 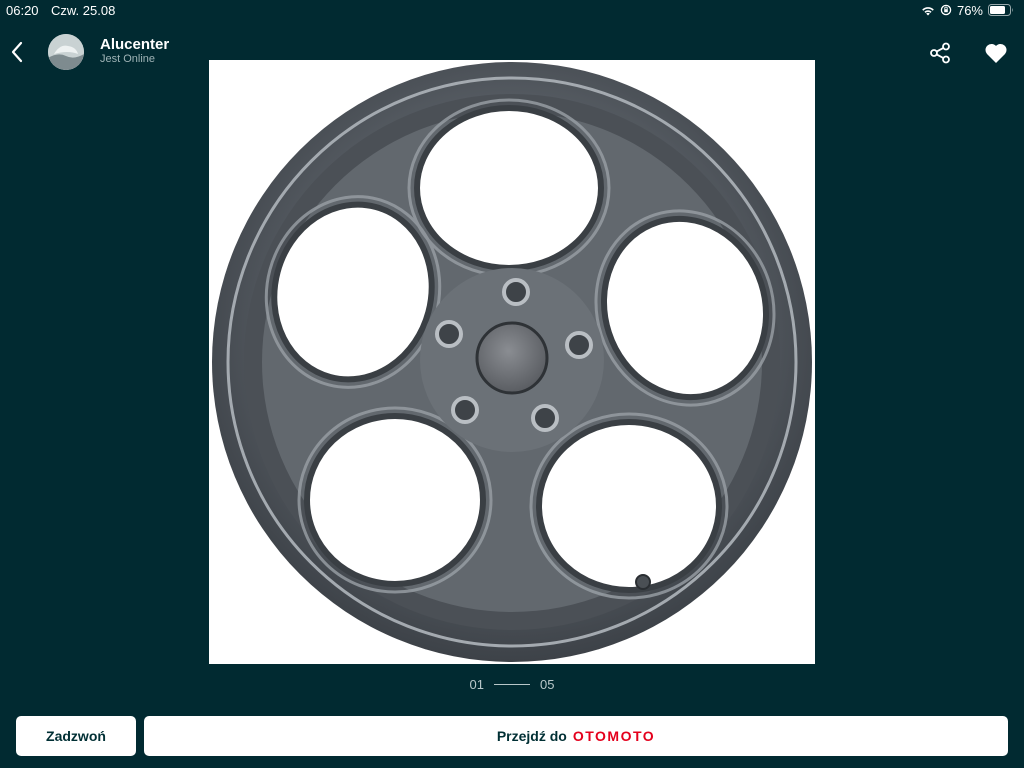 I want to click on battery-percent: 76%, so click(x=969, y=10).